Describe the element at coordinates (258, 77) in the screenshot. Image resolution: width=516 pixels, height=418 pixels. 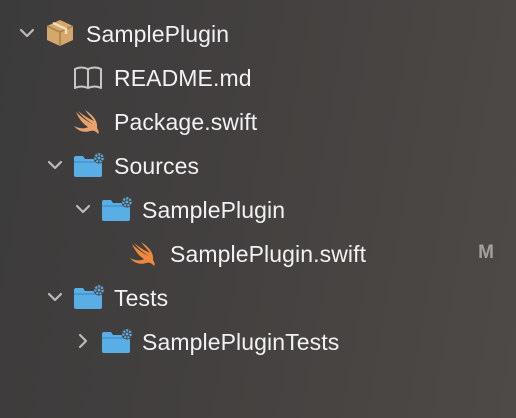
I see `tree-item-readme: README.md` at that location.